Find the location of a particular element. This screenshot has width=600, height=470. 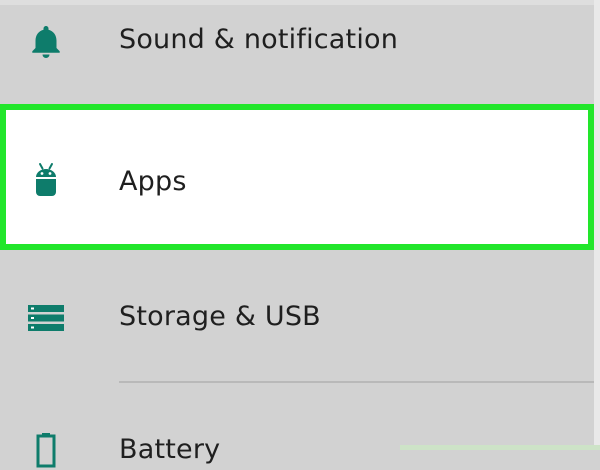

divider is located at coordinates (356, 382).